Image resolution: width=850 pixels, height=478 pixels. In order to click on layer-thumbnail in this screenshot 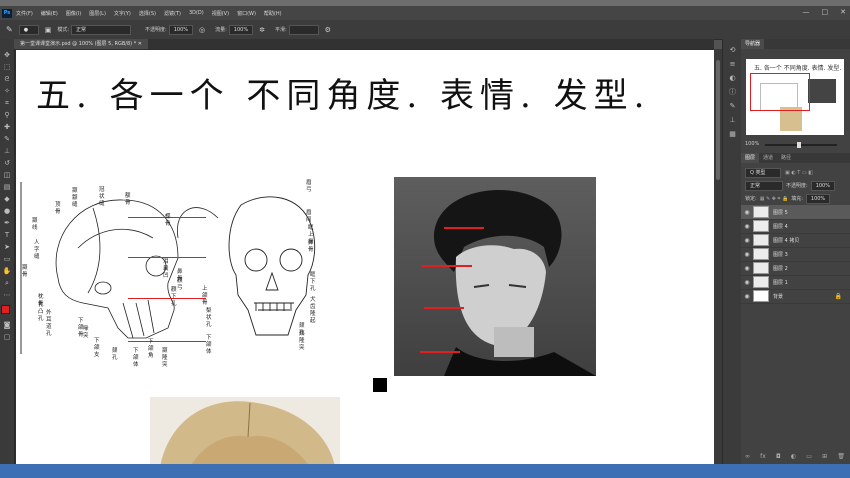, I will do `click(761, 212)`.